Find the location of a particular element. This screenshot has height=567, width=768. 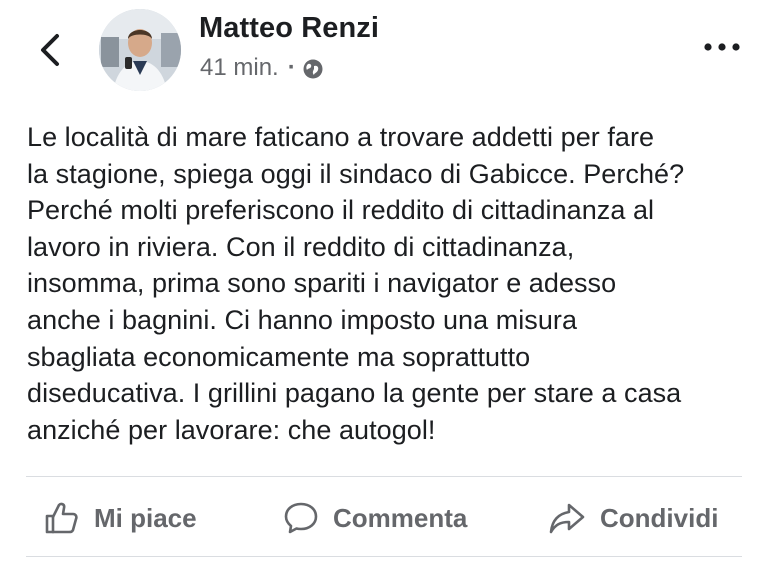

comment-label: Commenta is located at coordinates (400, 517).